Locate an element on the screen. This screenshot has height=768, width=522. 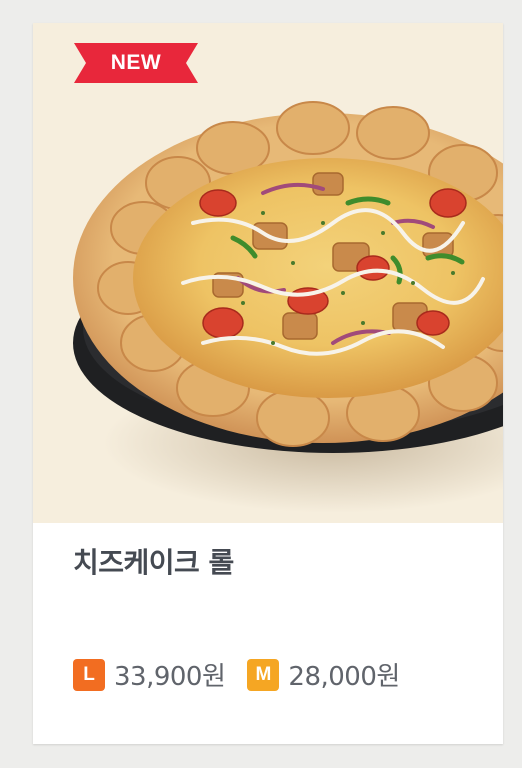
size-l-icon: L is located at coordinates (89, 674).